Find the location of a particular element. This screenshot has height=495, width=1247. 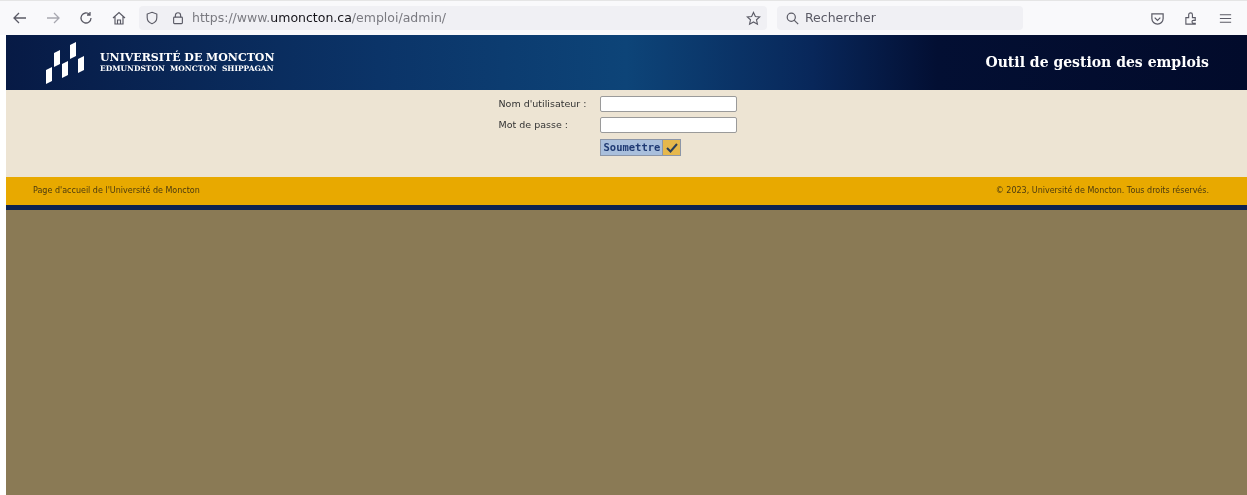

pocket-icon is located at coordinates (1157, 18).